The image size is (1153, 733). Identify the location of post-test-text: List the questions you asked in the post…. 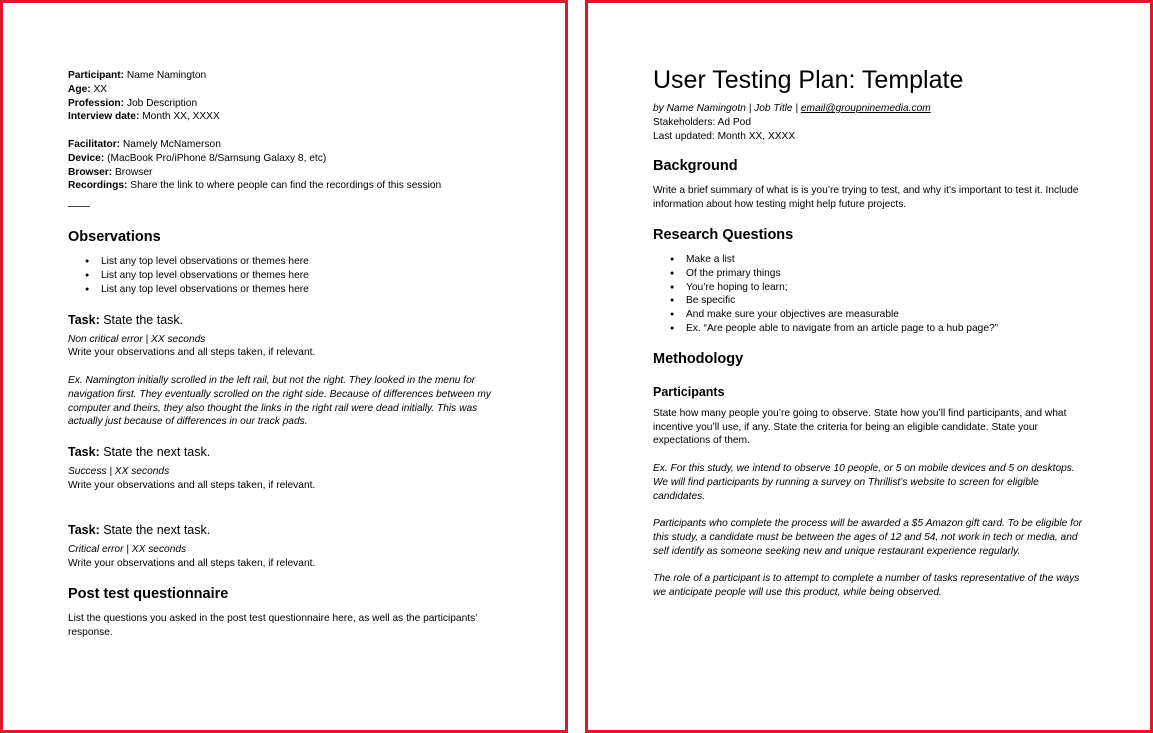
(273, 619).